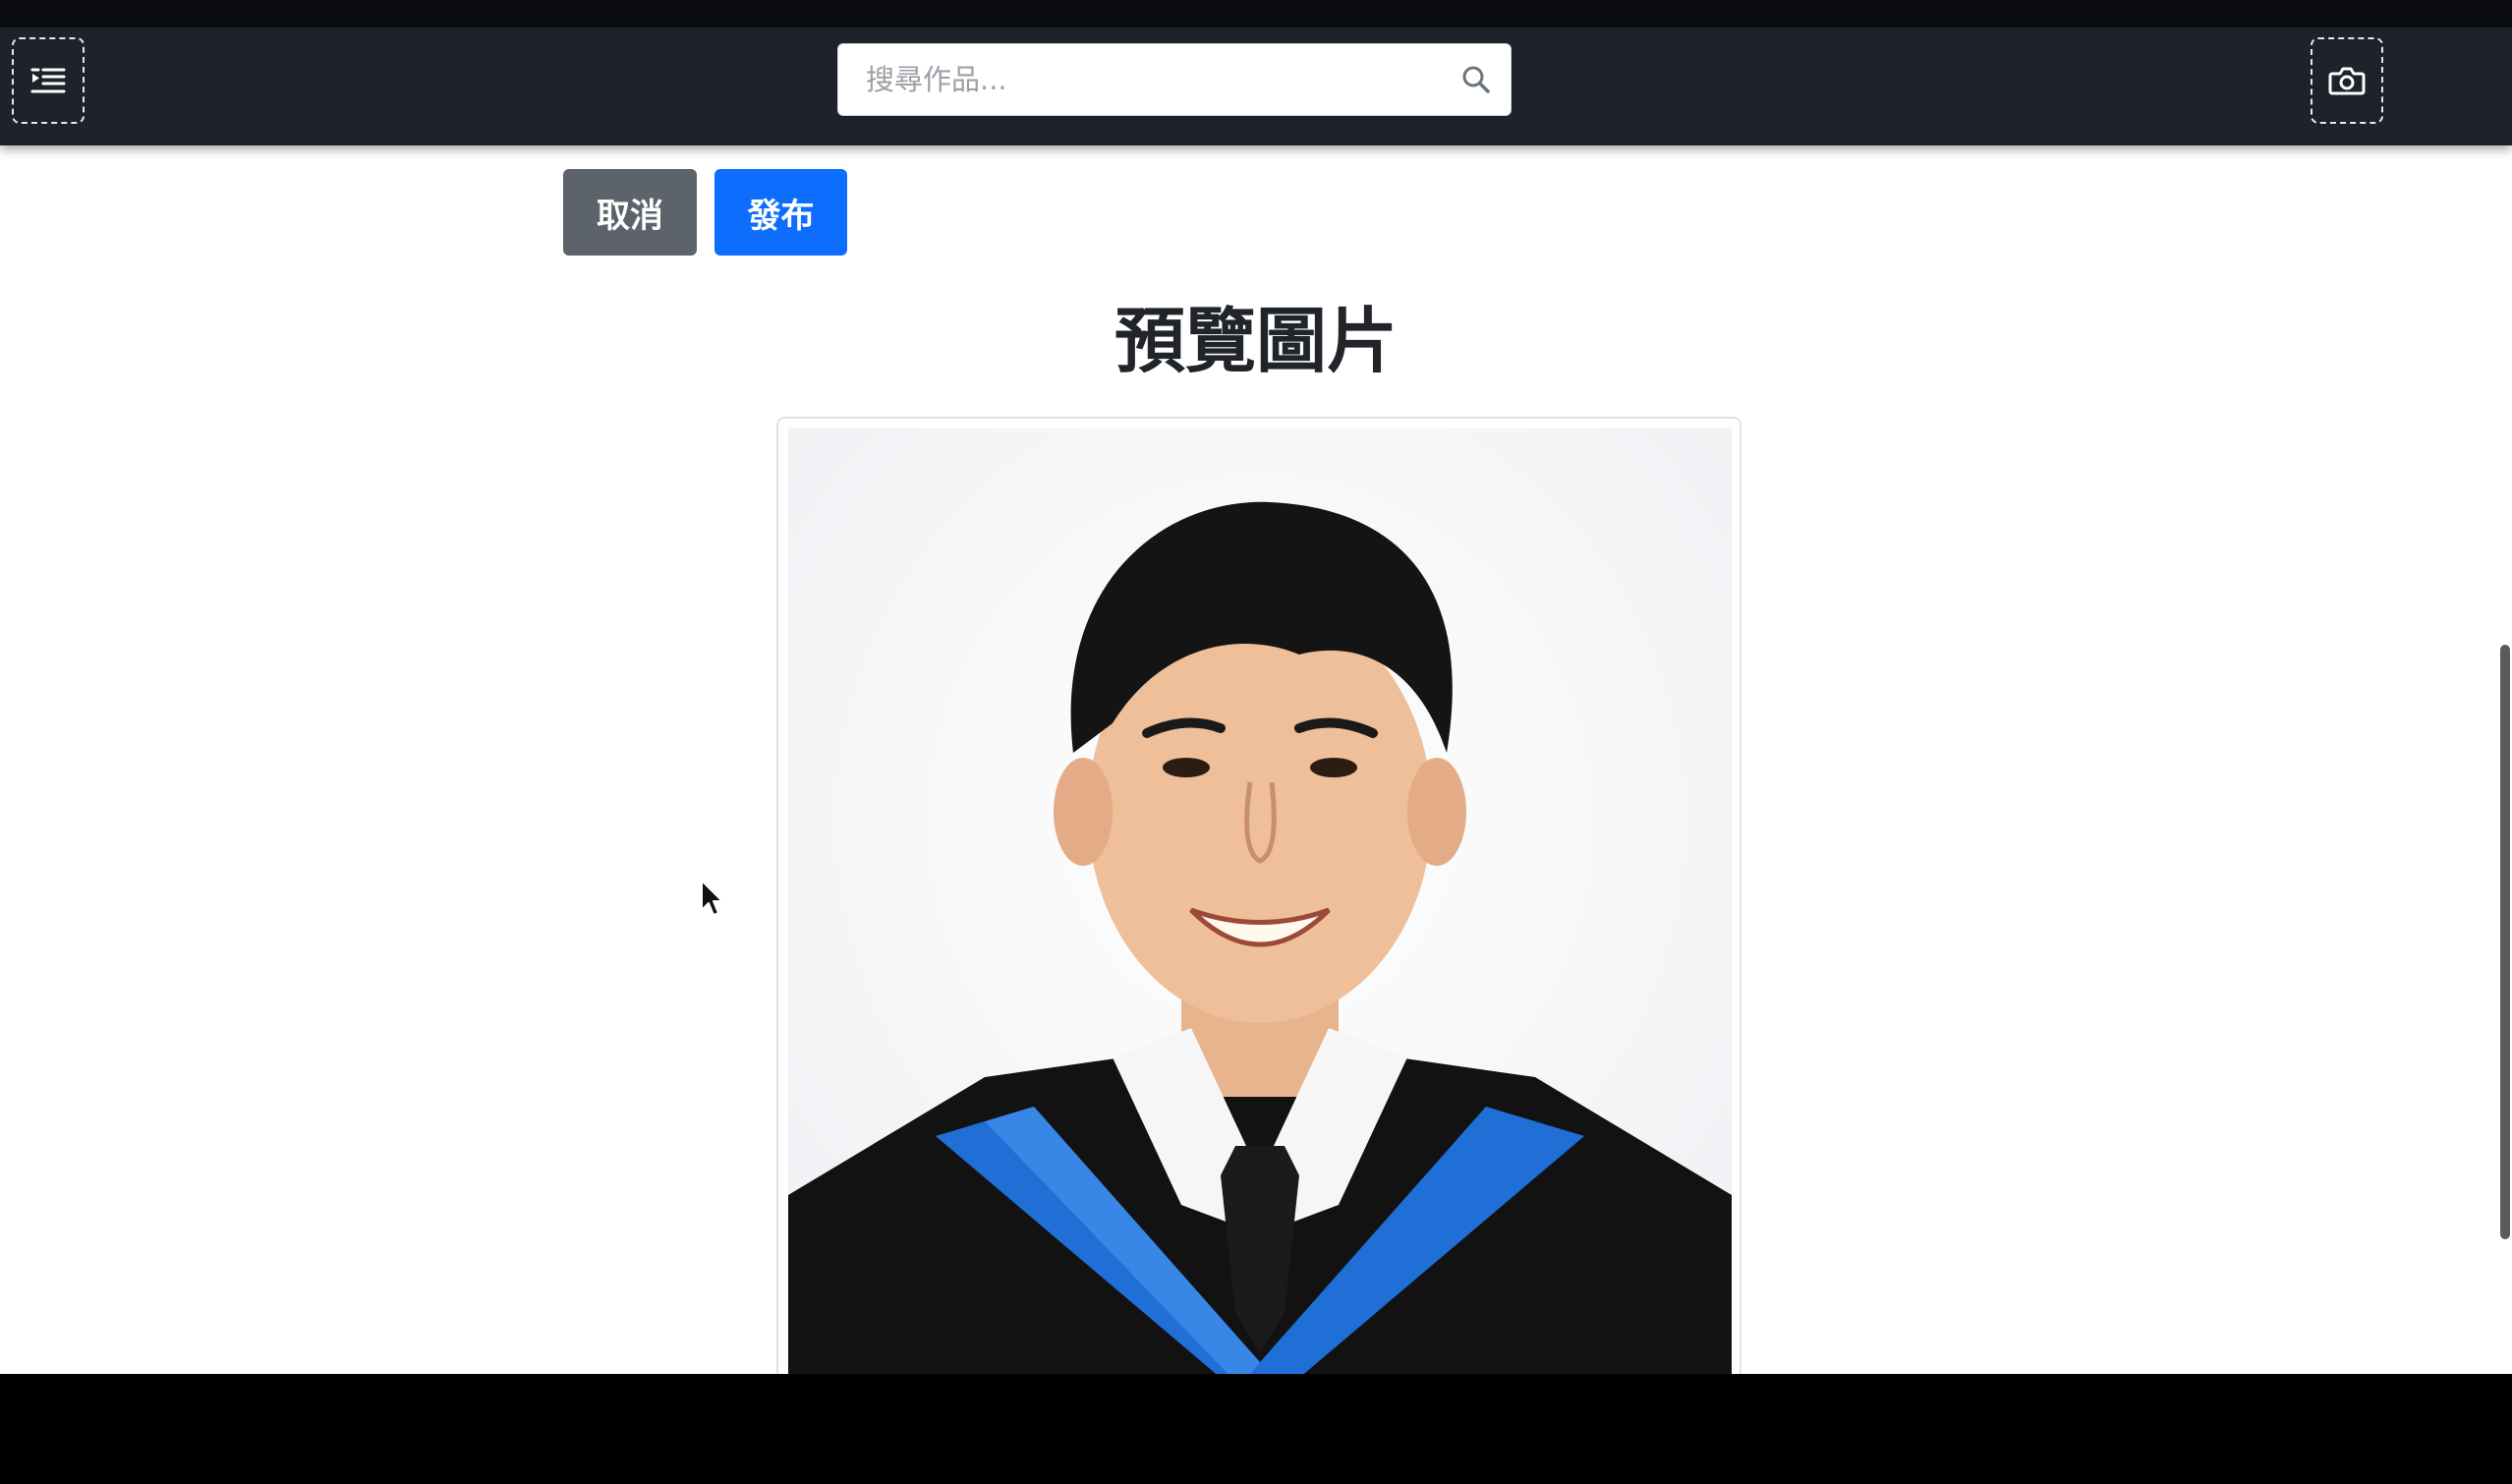 The width and height of the screenshot is (2512, 1484). Describe the element at coordinates (2505, 942) in the screenshot. I see `scrollbar-thumb` at that location.